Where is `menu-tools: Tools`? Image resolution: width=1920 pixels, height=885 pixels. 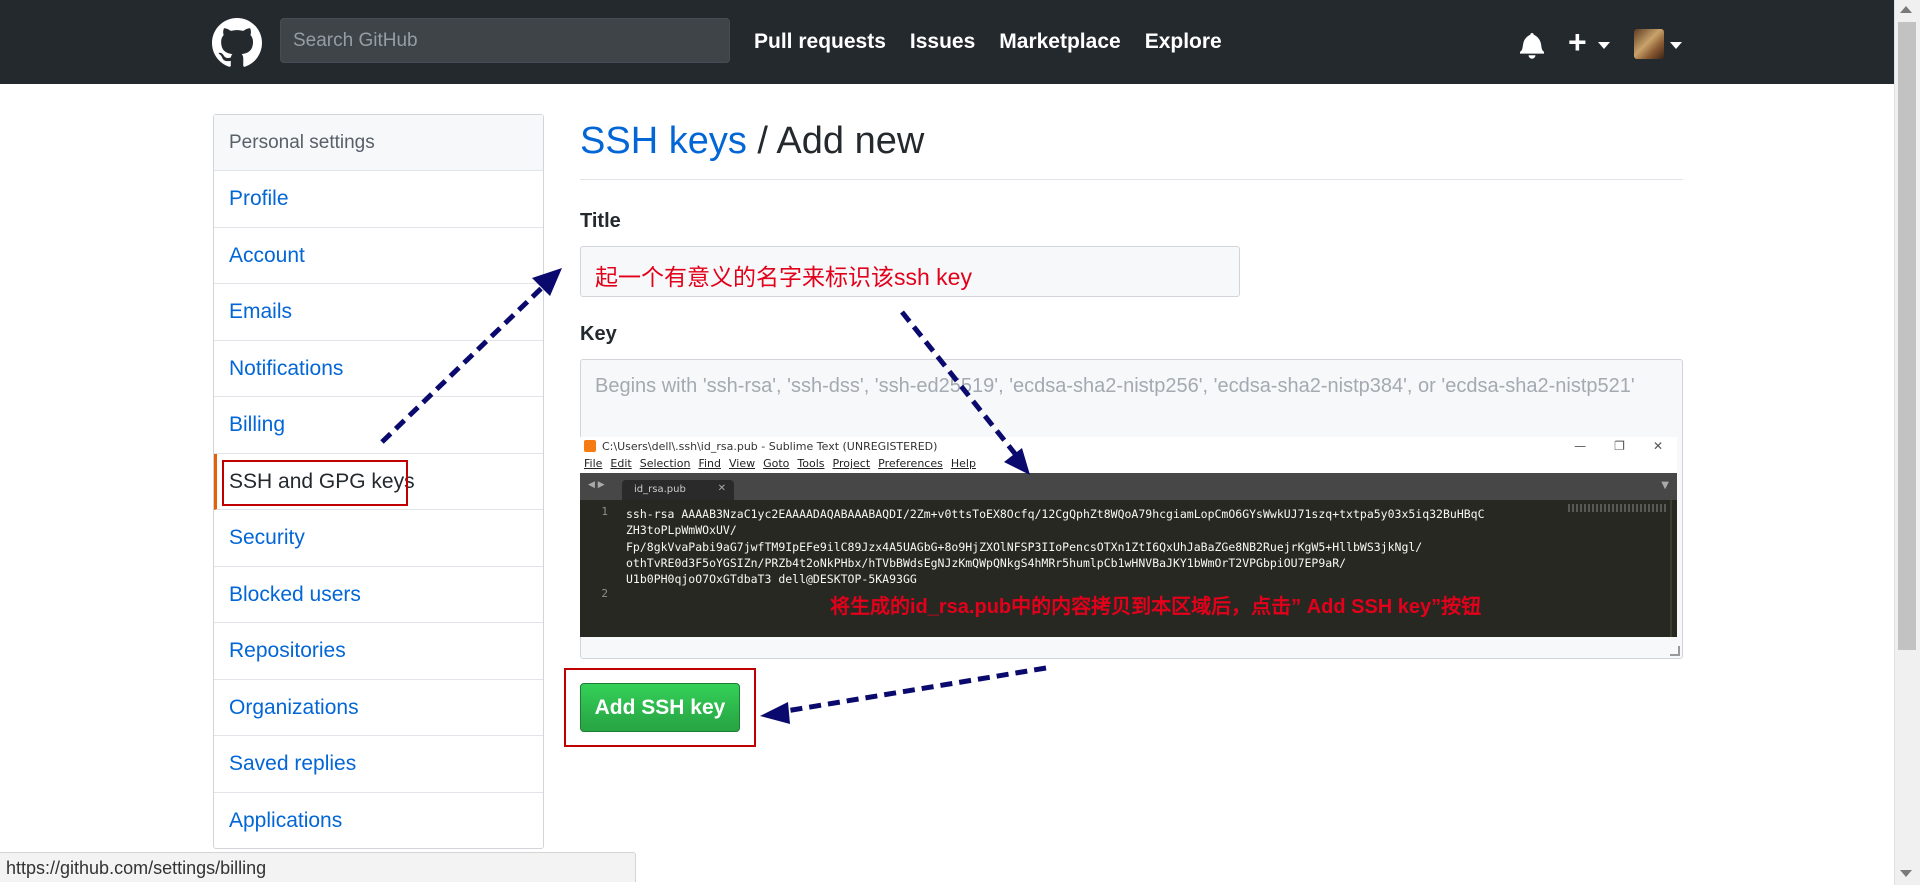
menu-tools: Tools is located at coordinates (810, 465).